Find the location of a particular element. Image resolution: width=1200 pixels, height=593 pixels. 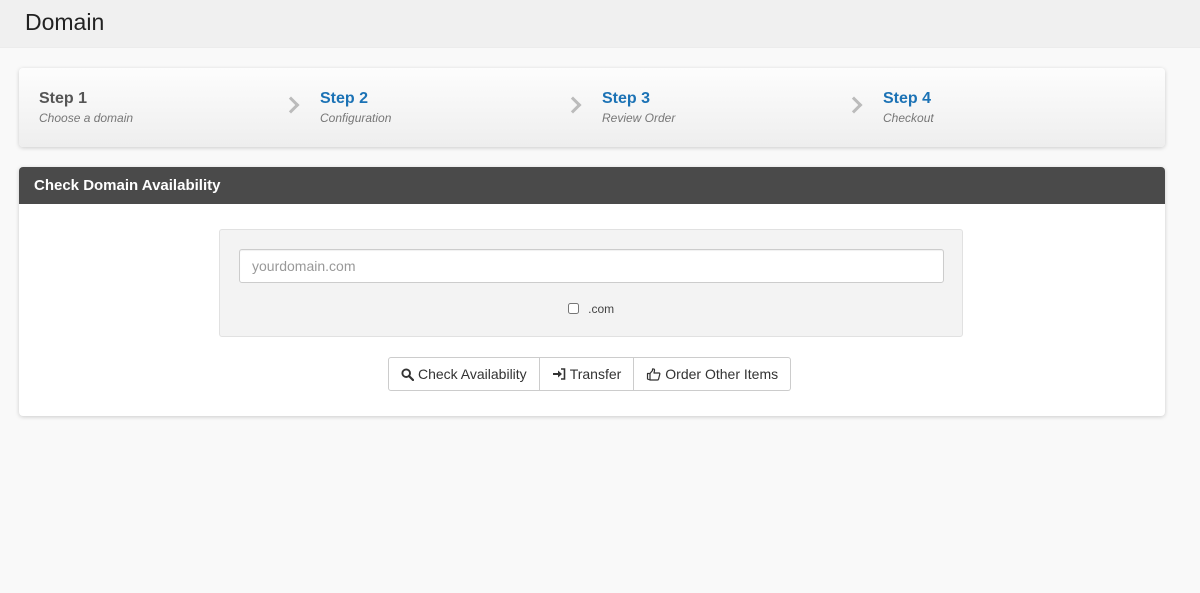

order-other-items-button: Order Other Items is located at coordinates (713, 374).